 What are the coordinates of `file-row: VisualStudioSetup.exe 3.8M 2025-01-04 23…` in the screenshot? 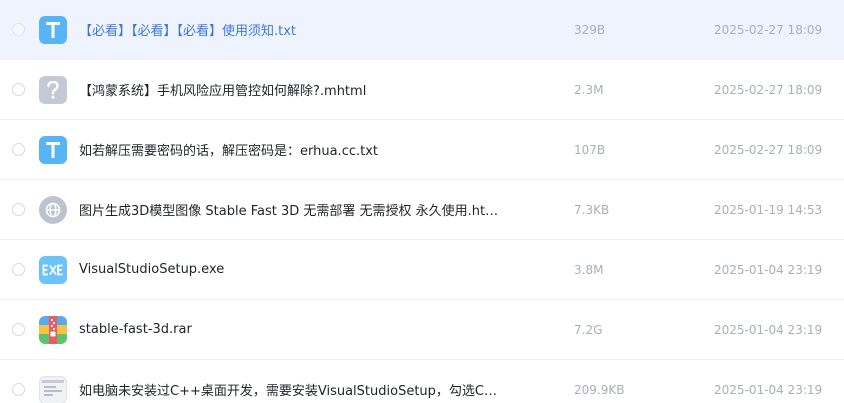 It's located at (422, 270).